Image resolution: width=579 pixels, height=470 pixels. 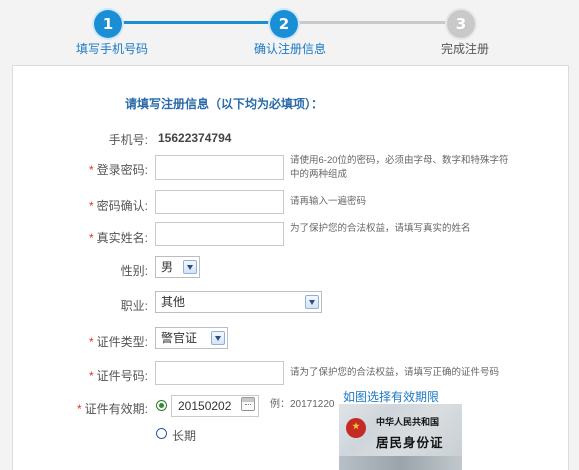 I want to click on id-type-label-text: 证件类型:, so click(x=122, y=342).